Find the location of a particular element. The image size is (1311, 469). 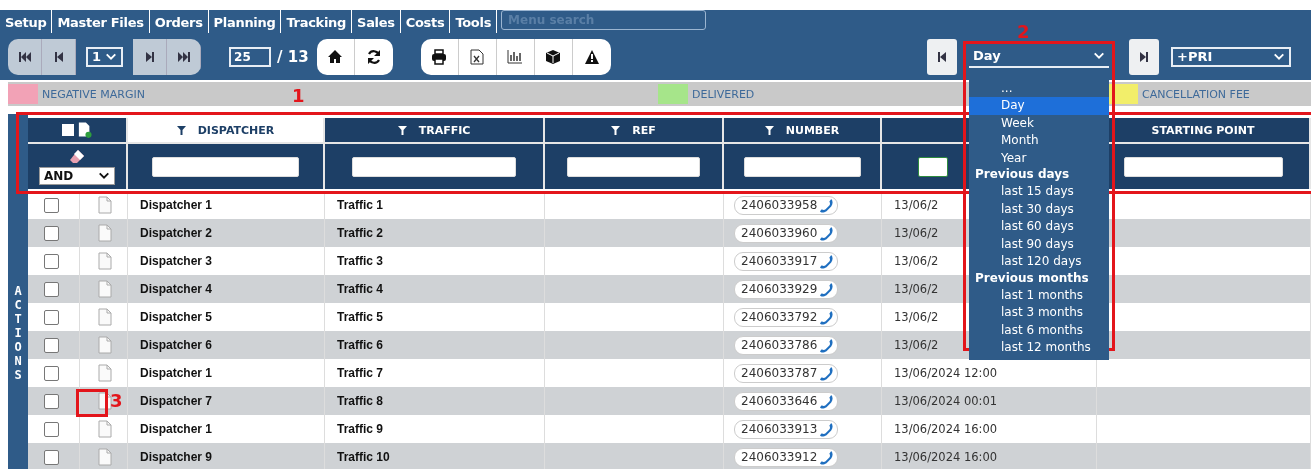

logic-select: AND is located at coordinates (77, 175).